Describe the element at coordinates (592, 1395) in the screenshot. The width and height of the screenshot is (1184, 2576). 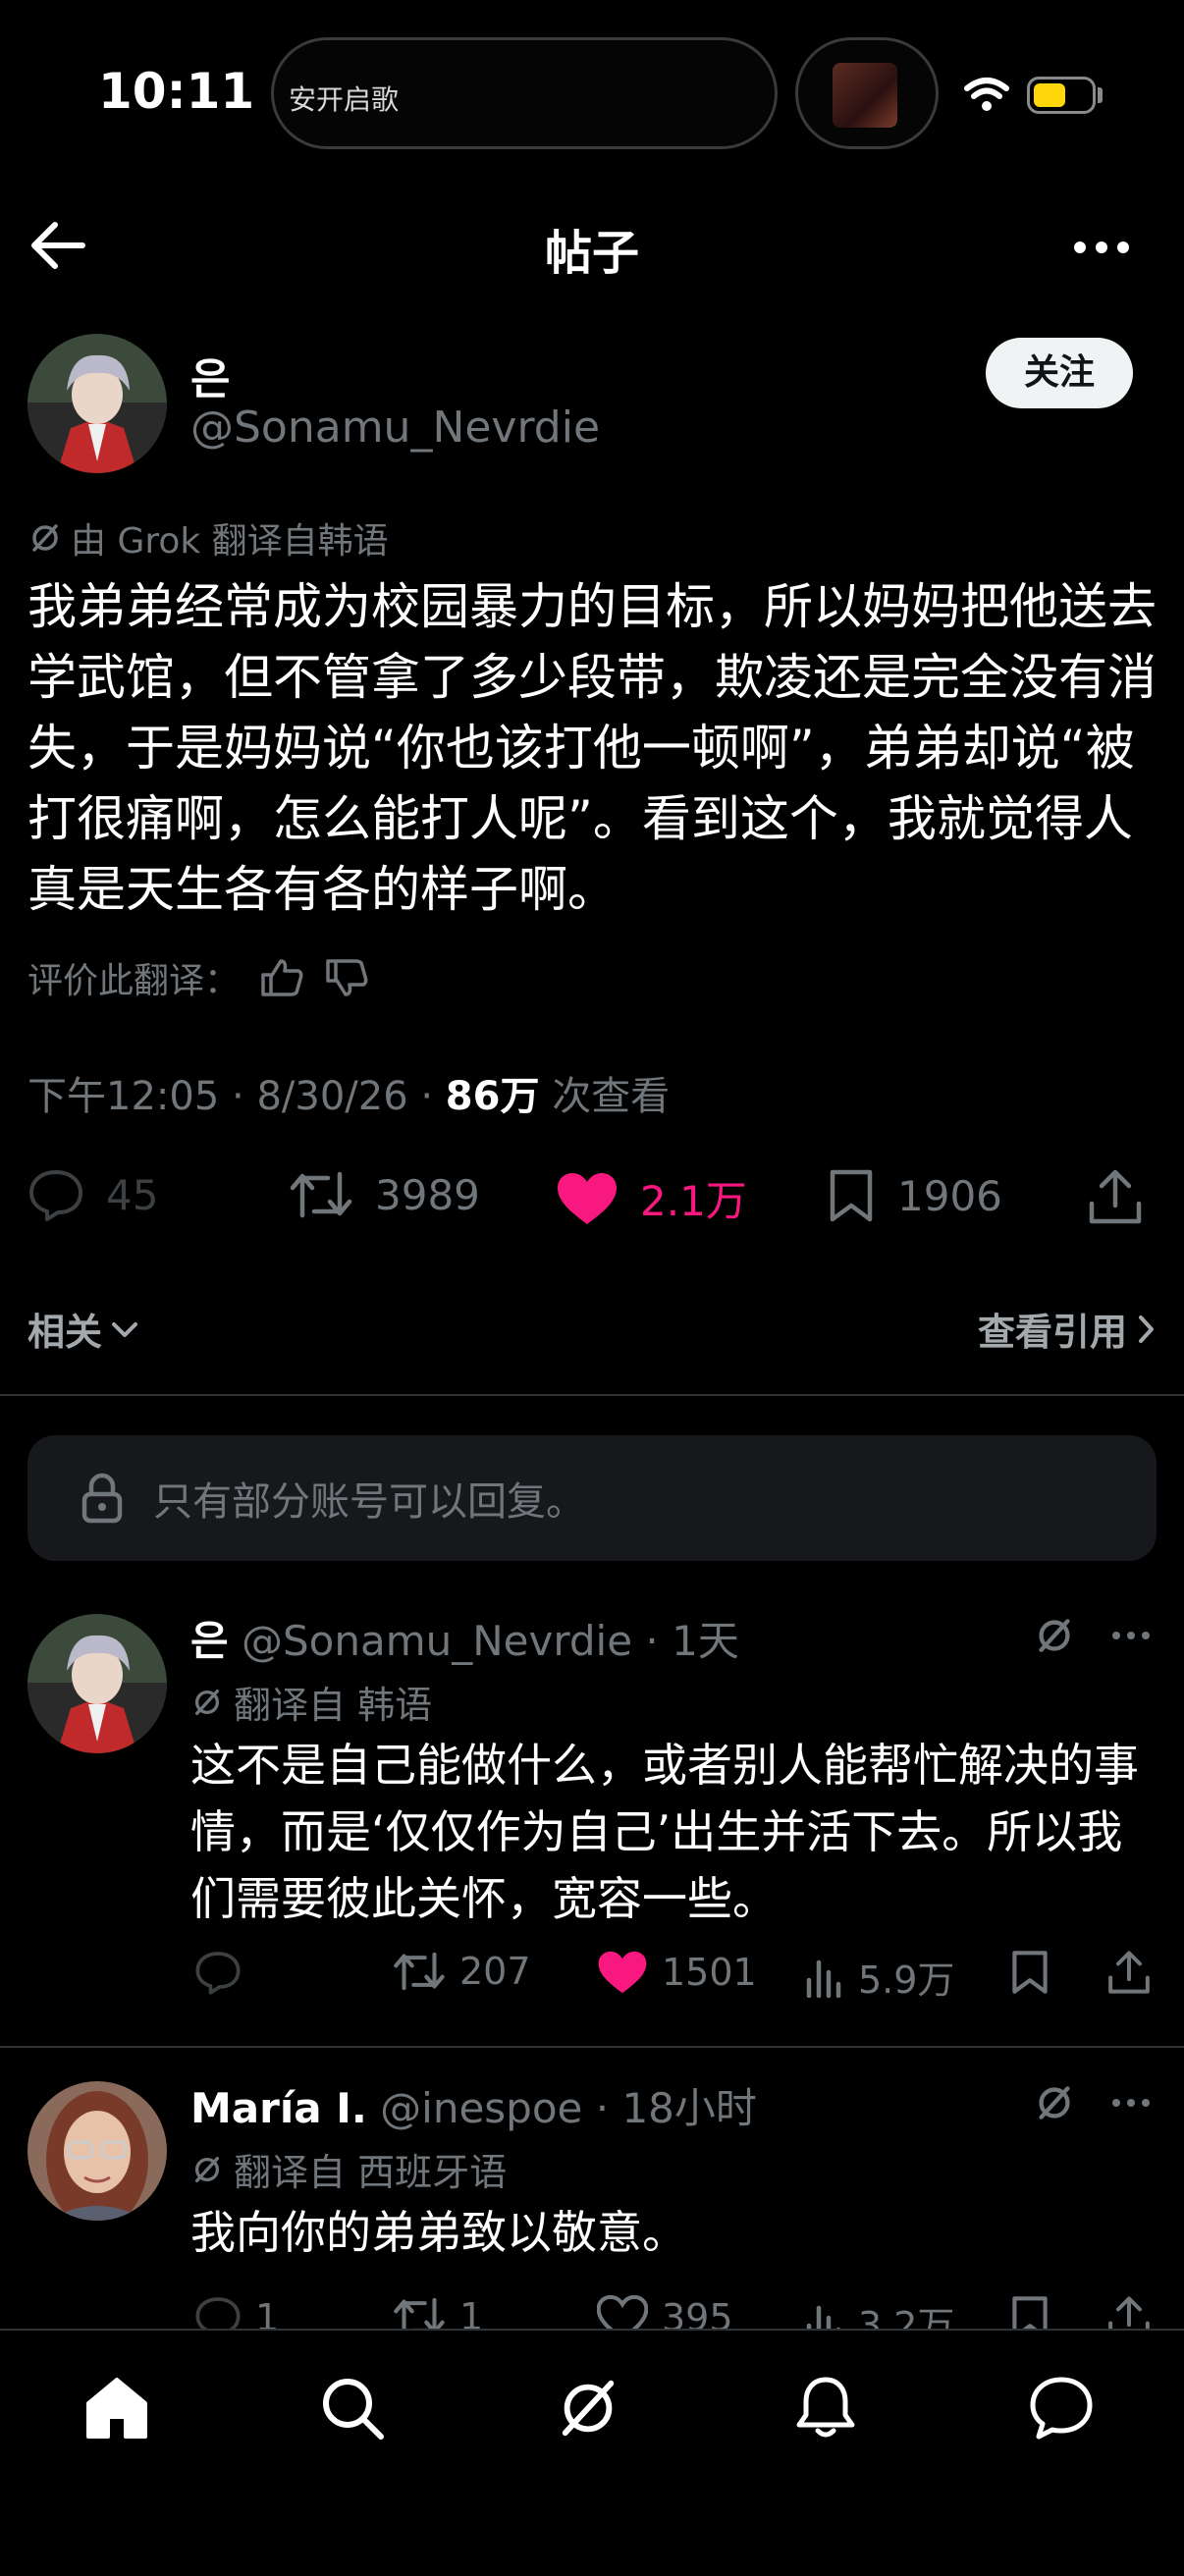
I see `section-divider` at that location.